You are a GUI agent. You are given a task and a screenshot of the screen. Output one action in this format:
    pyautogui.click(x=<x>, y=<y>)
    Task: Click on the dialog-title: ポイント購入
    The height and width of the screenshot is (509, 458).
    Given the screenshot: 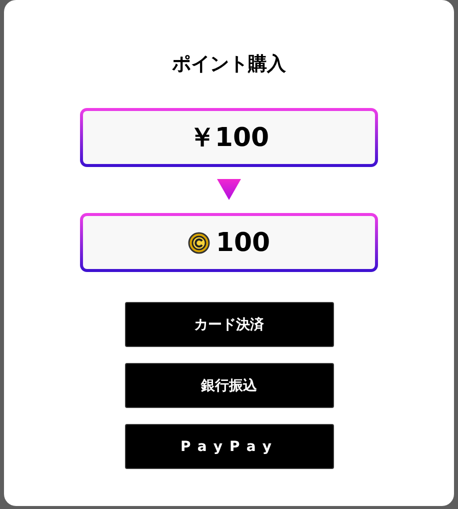 What is the action you would take?
    pyautogui.click(x=229, y=64)
    